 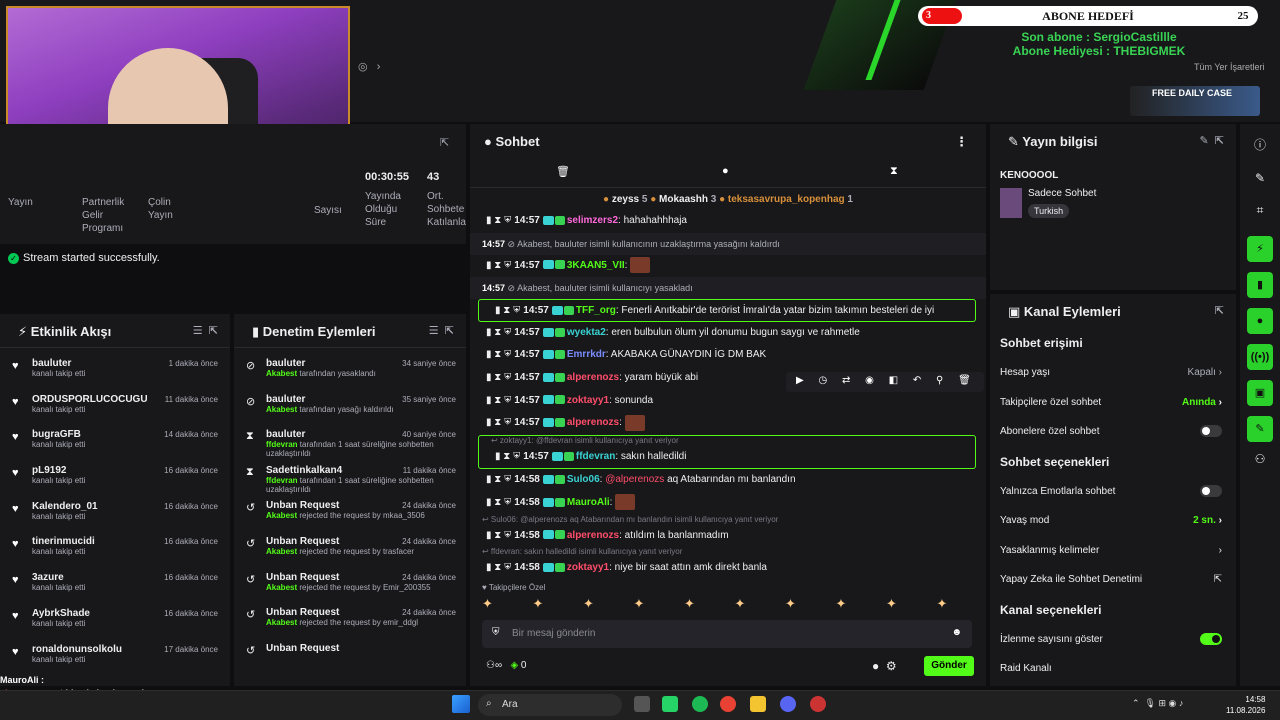 What do you see at coordinates (1245, 705) in the screenshot?
I see `taskbar-clock: 14:58 11.08.2026` at bounding box center [1245, 705].